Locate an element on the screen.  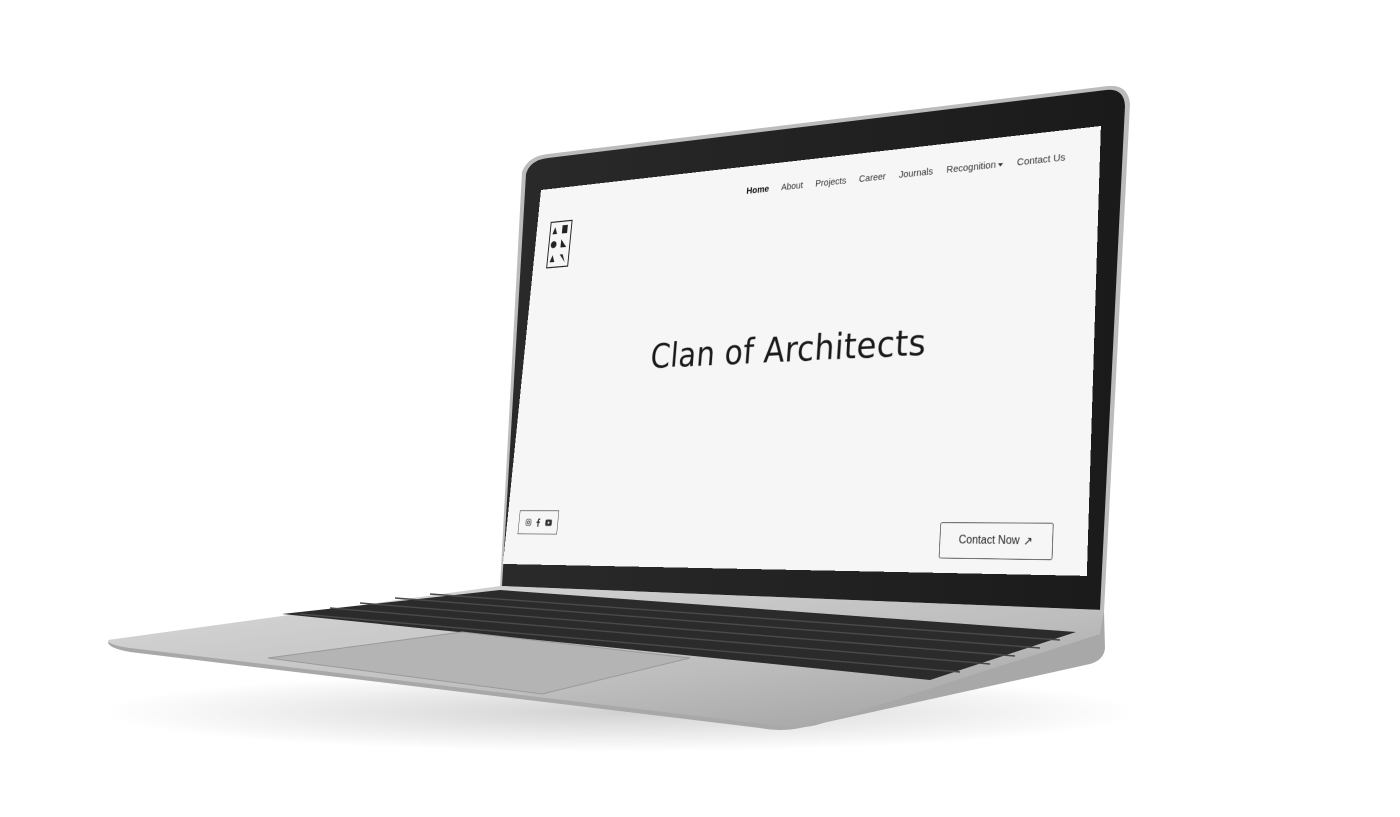
nav-home: Home is located at coordinates (757, 189).